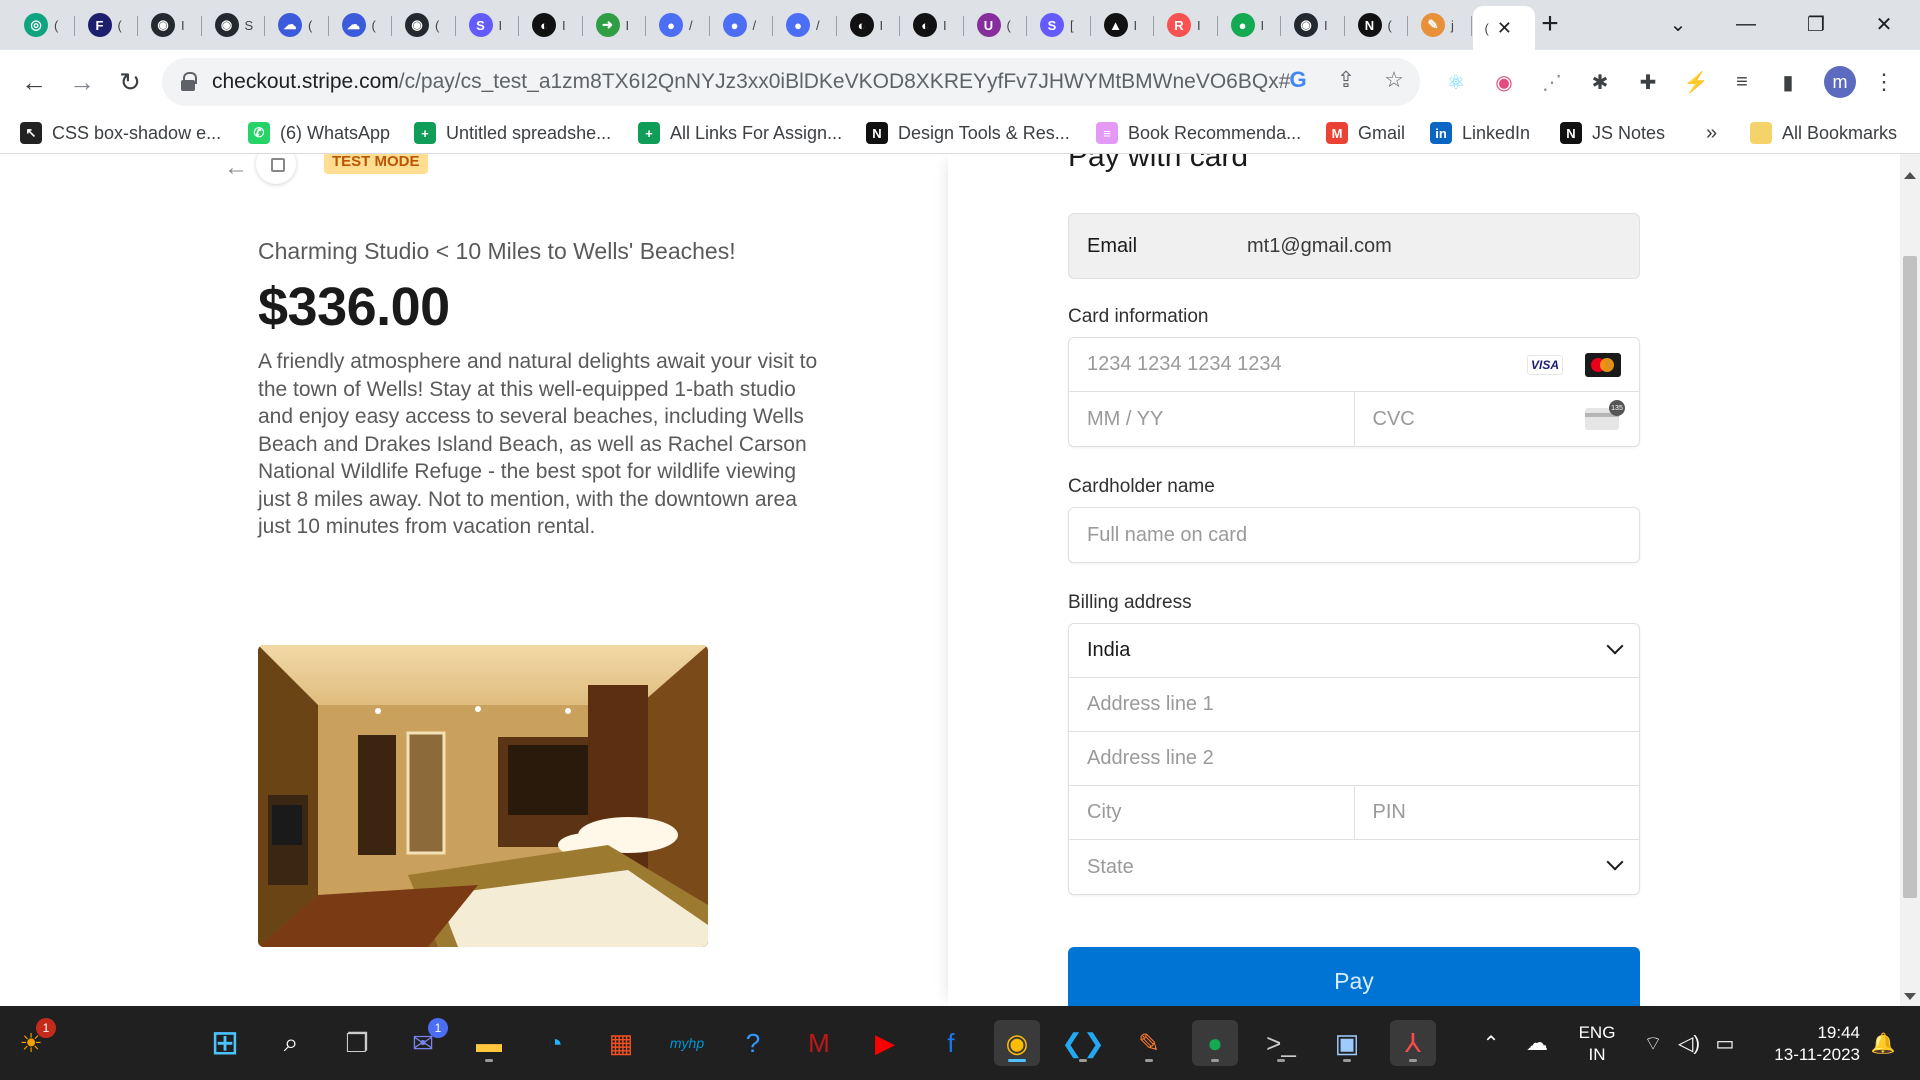 This screenshot has width=1920, height=1080. I want to click on edge-icon: ◔, so click(555, 1043).